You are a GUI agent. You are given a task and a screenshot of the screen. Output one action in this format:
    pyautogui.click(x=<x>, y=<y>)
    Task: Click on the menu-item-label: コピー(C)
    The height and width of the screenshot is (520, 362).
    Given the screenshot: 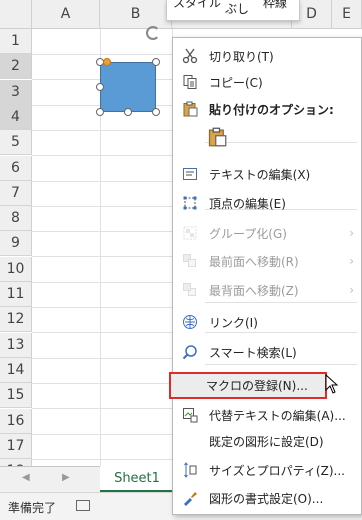 What is the action you would take?
    pyautogui.click(x=236, y=82)
    